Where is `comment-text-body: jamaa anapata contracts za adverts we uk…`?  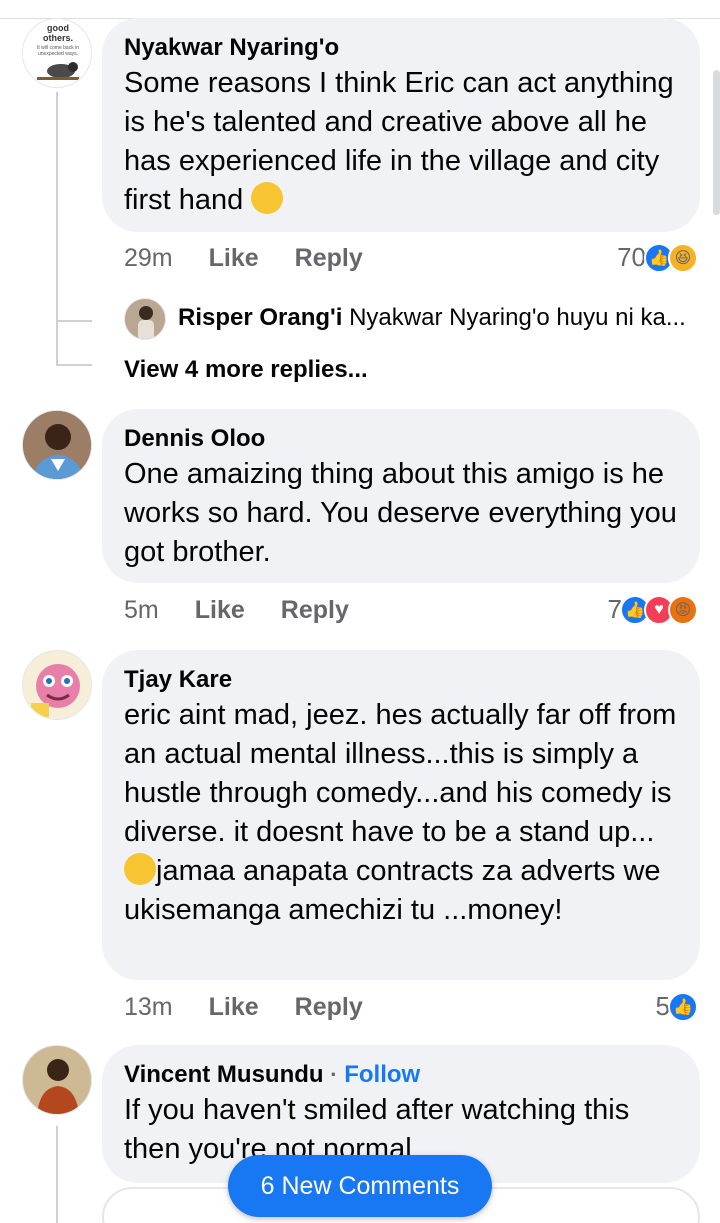
comment-text-body: jamaa anapata contracts za adverts we uk… is located at coordinates (392, 890).